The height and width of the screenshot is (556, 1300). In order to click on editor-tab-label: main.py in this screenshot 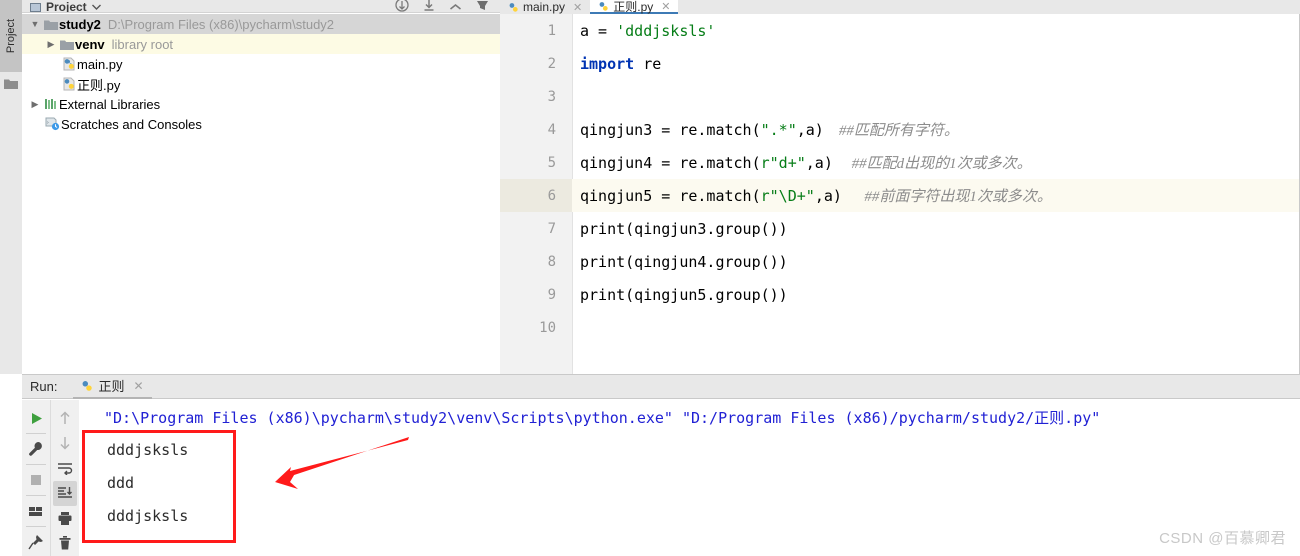, I will do `click(544, 7)`.